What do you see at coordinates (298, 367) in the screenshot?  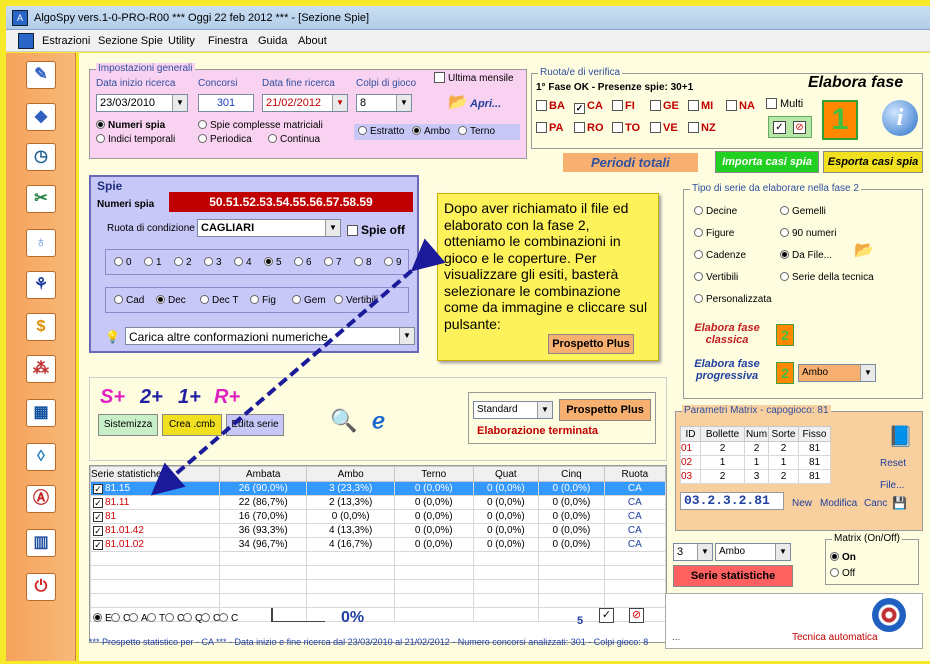 I see `pointer-arrow` at bounding box center [298, 367].